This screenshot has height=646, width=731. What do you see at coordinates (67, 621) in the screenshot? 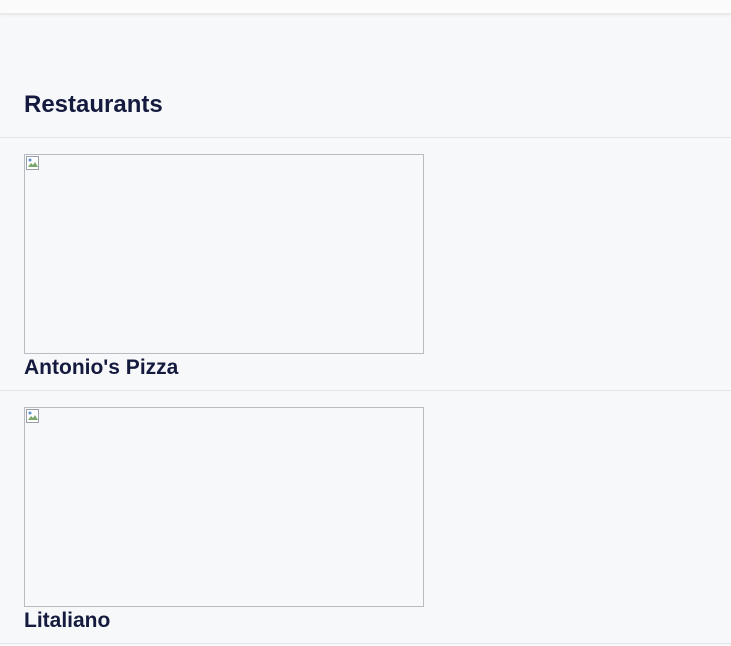
I see `restaurant-name: Litaliano` at bounding box center [67, 621].